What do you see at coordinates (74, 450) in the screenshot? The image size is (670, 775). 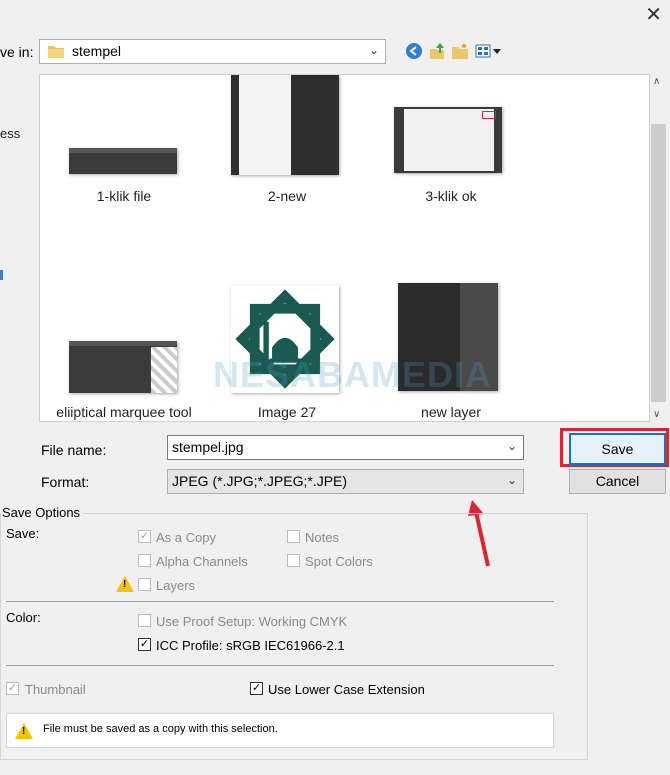 I see `file-name-label: File name:` at bounding box center [74, 450].